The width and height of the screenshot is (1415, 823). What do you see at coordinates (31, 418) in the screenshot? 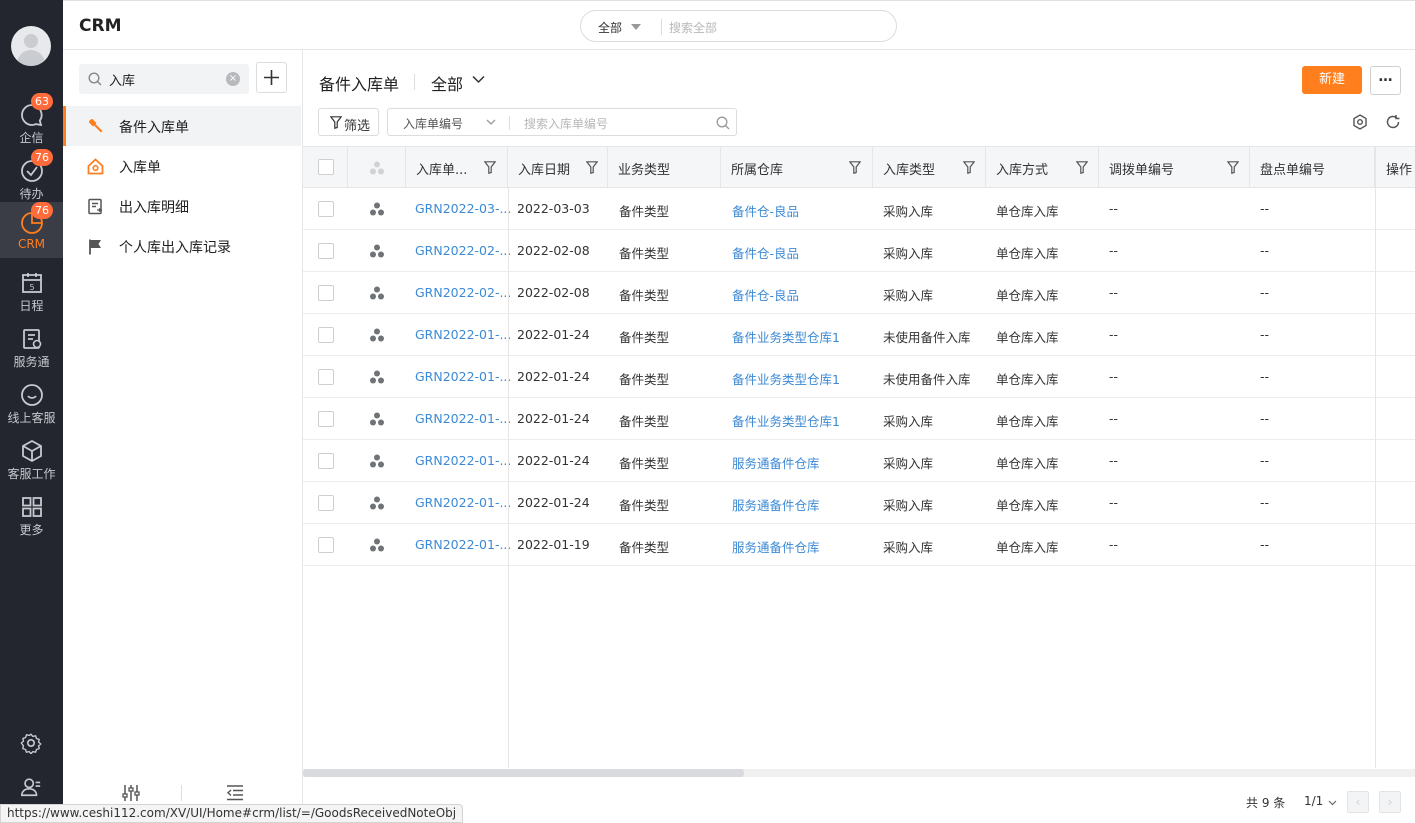
I see `rail-item-label: 线上客服` at bounding box center [31, 418].